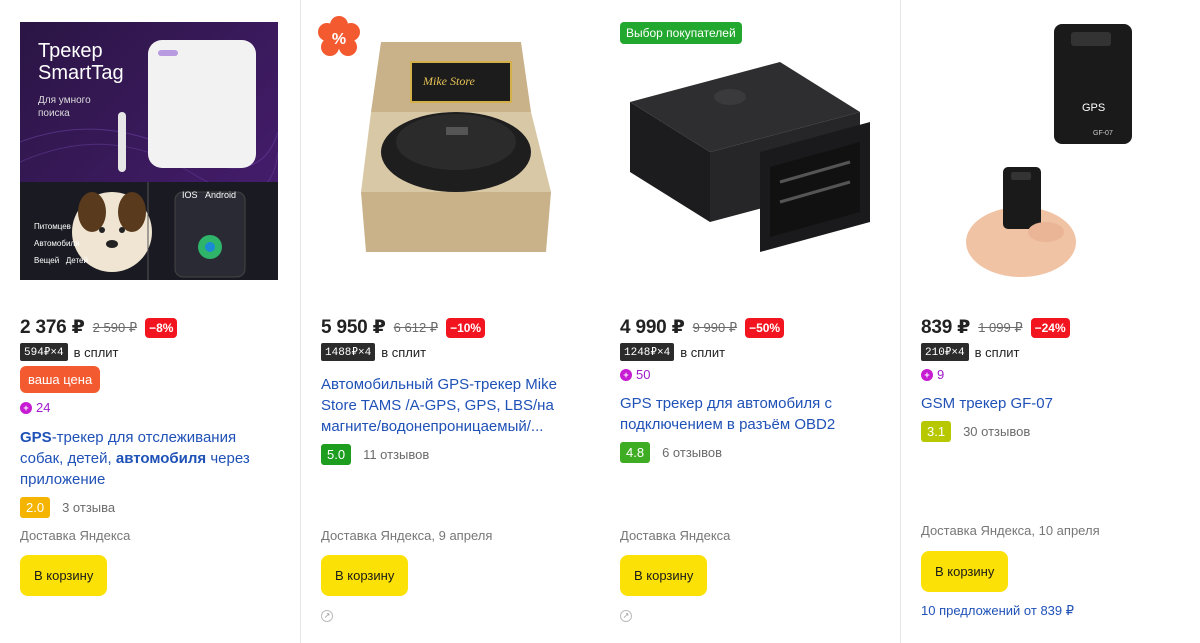  What do you see at coordinates (652, 327) in the screenshot?
I see `price: 4 990 ₽` at bounding box center [652, 327].